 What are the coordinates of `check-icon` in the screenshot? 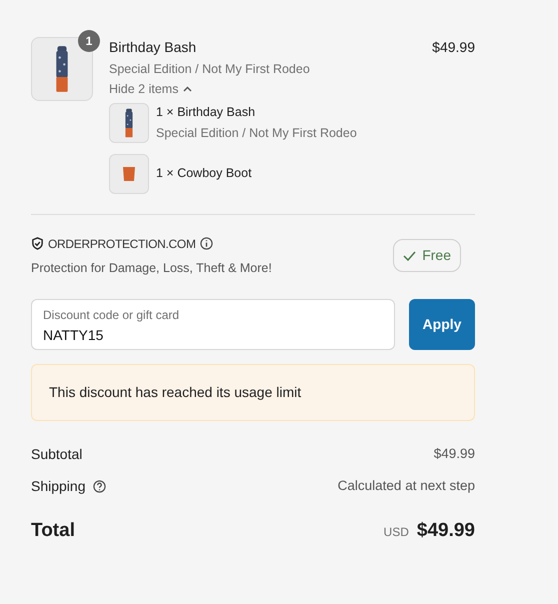 It's located at (409, 255).